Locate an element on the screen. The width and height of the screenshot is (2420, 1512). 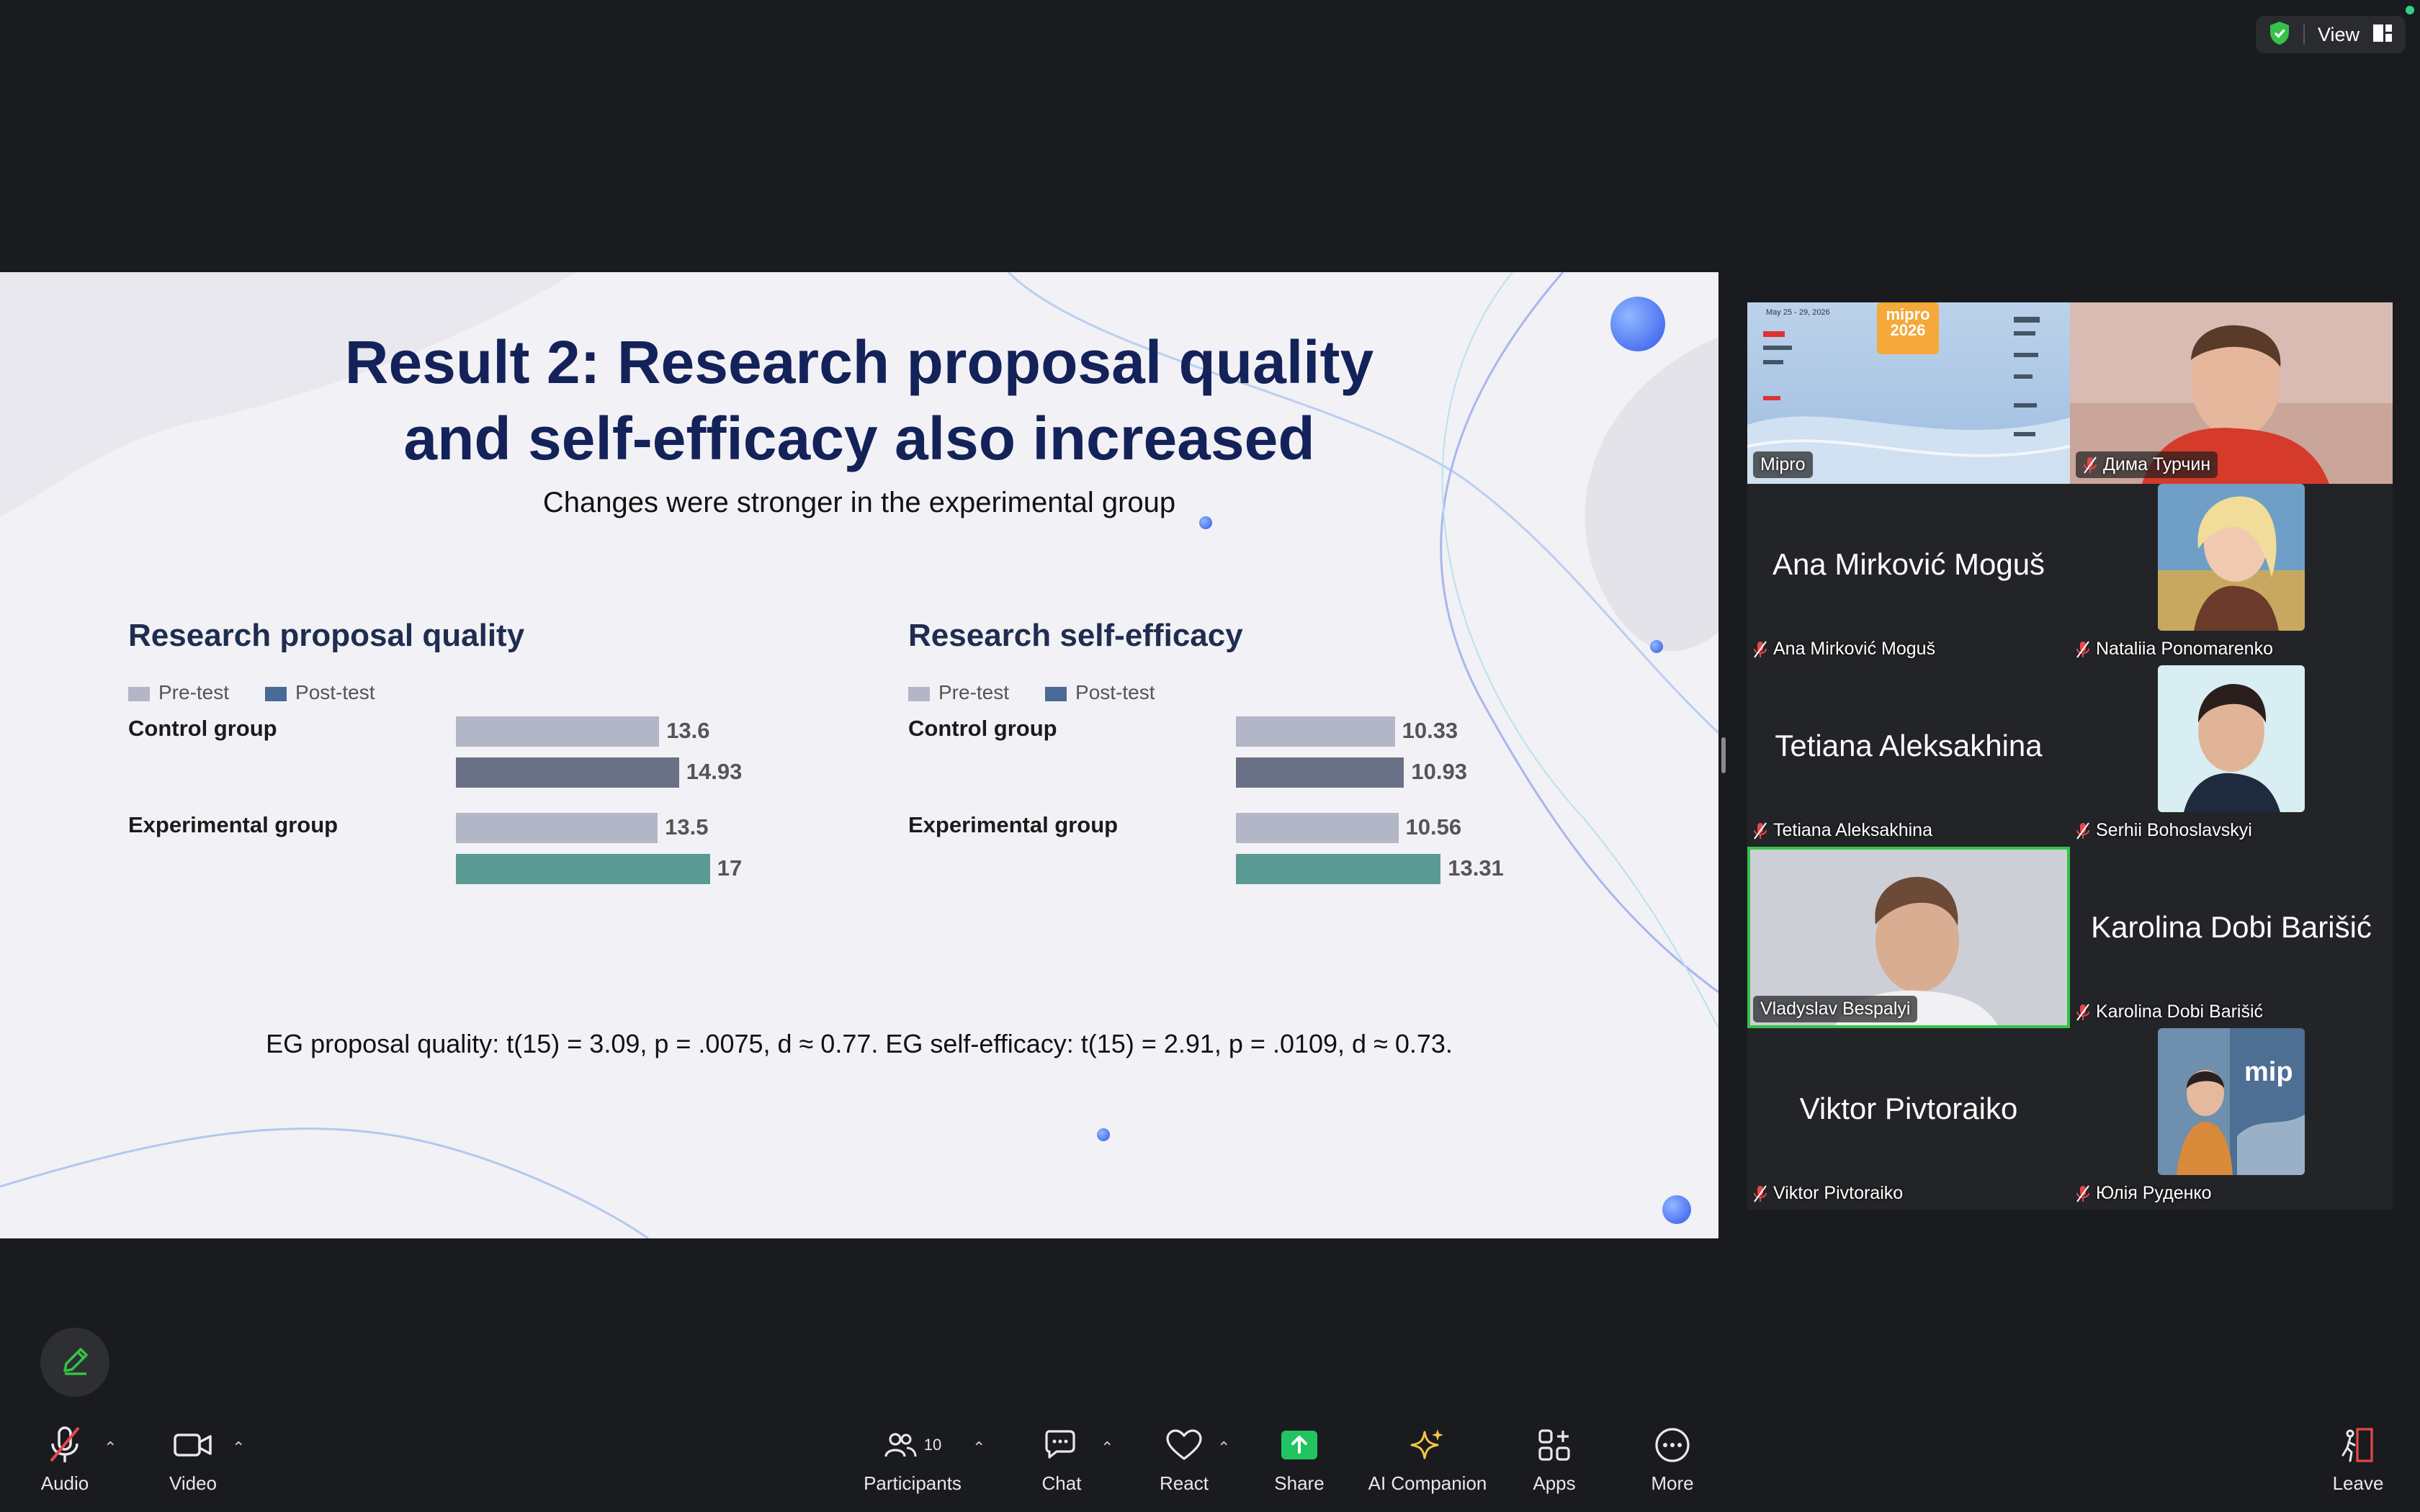
participant-avatar is located at coordinates (2231, 738).